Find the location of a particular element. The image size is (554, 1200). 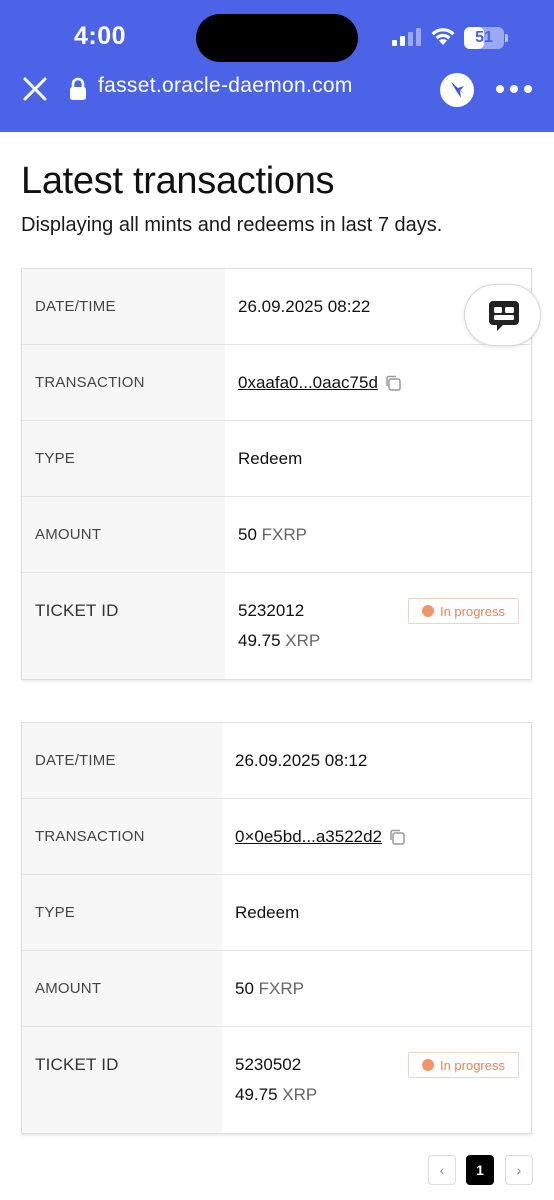

browser-chrome: 4:00 51 fasset.oracle-daemon.com is located at coordinates (277, 66).